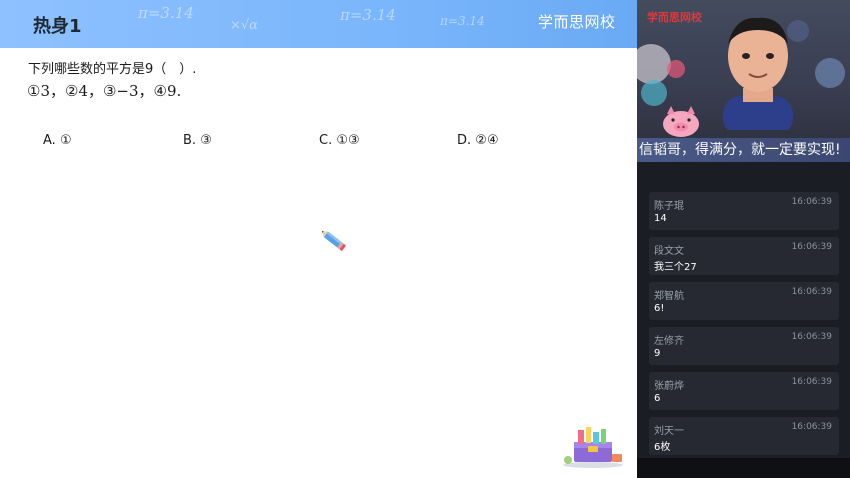 This screenshot has height=478, width=850. I want to click on video-watermark-logo: 学而思网校, so click(674, 17).